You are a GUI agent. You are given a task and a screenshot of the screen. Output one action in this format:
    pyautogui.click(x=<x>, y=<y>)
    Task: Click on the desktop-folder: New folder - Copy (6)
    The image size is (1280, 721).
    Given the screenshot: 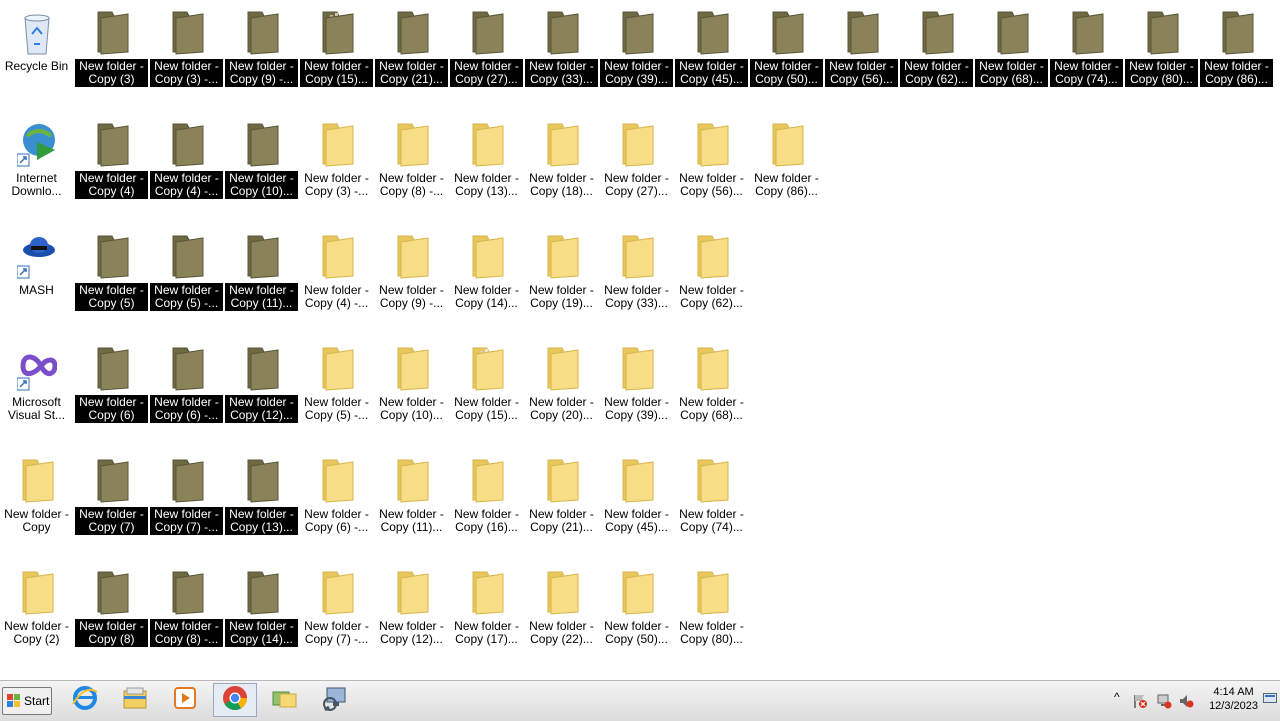 What is the action you would take?
    pyautogui.click(x=111, y=391)
    